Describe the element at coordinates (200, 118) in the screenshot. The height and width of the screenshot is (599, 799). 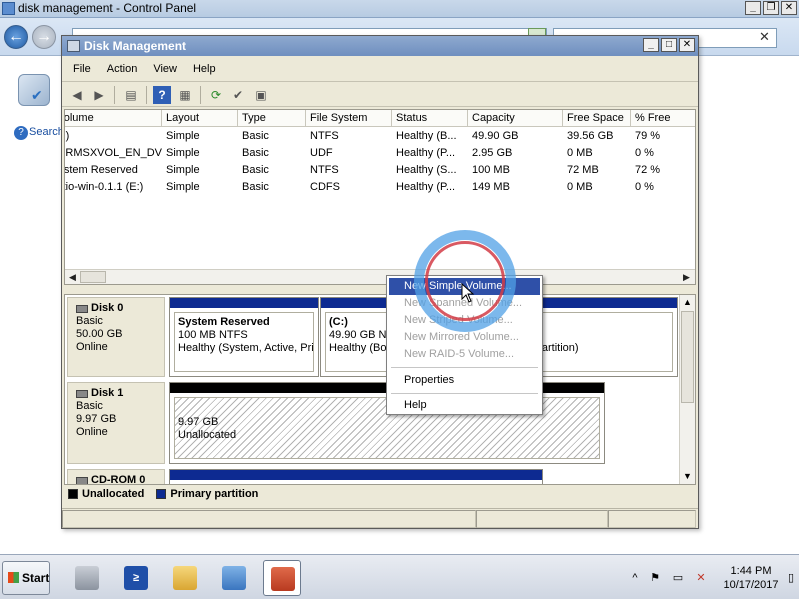
I see `column-header-layout: Layout` at that location.